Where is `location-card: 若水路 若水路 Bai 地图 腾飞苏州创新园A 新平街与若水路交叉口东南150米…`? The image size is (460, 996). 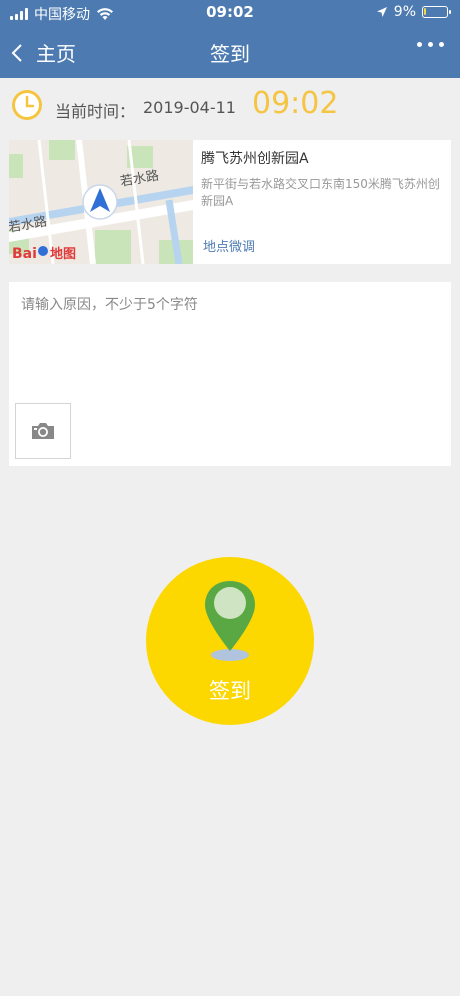
location-card: 若水路 若水路 Bai 地图 腾飞苏州创新园A 新平街与若水路交叉口东南150米… is located at coordinates (230, 202).